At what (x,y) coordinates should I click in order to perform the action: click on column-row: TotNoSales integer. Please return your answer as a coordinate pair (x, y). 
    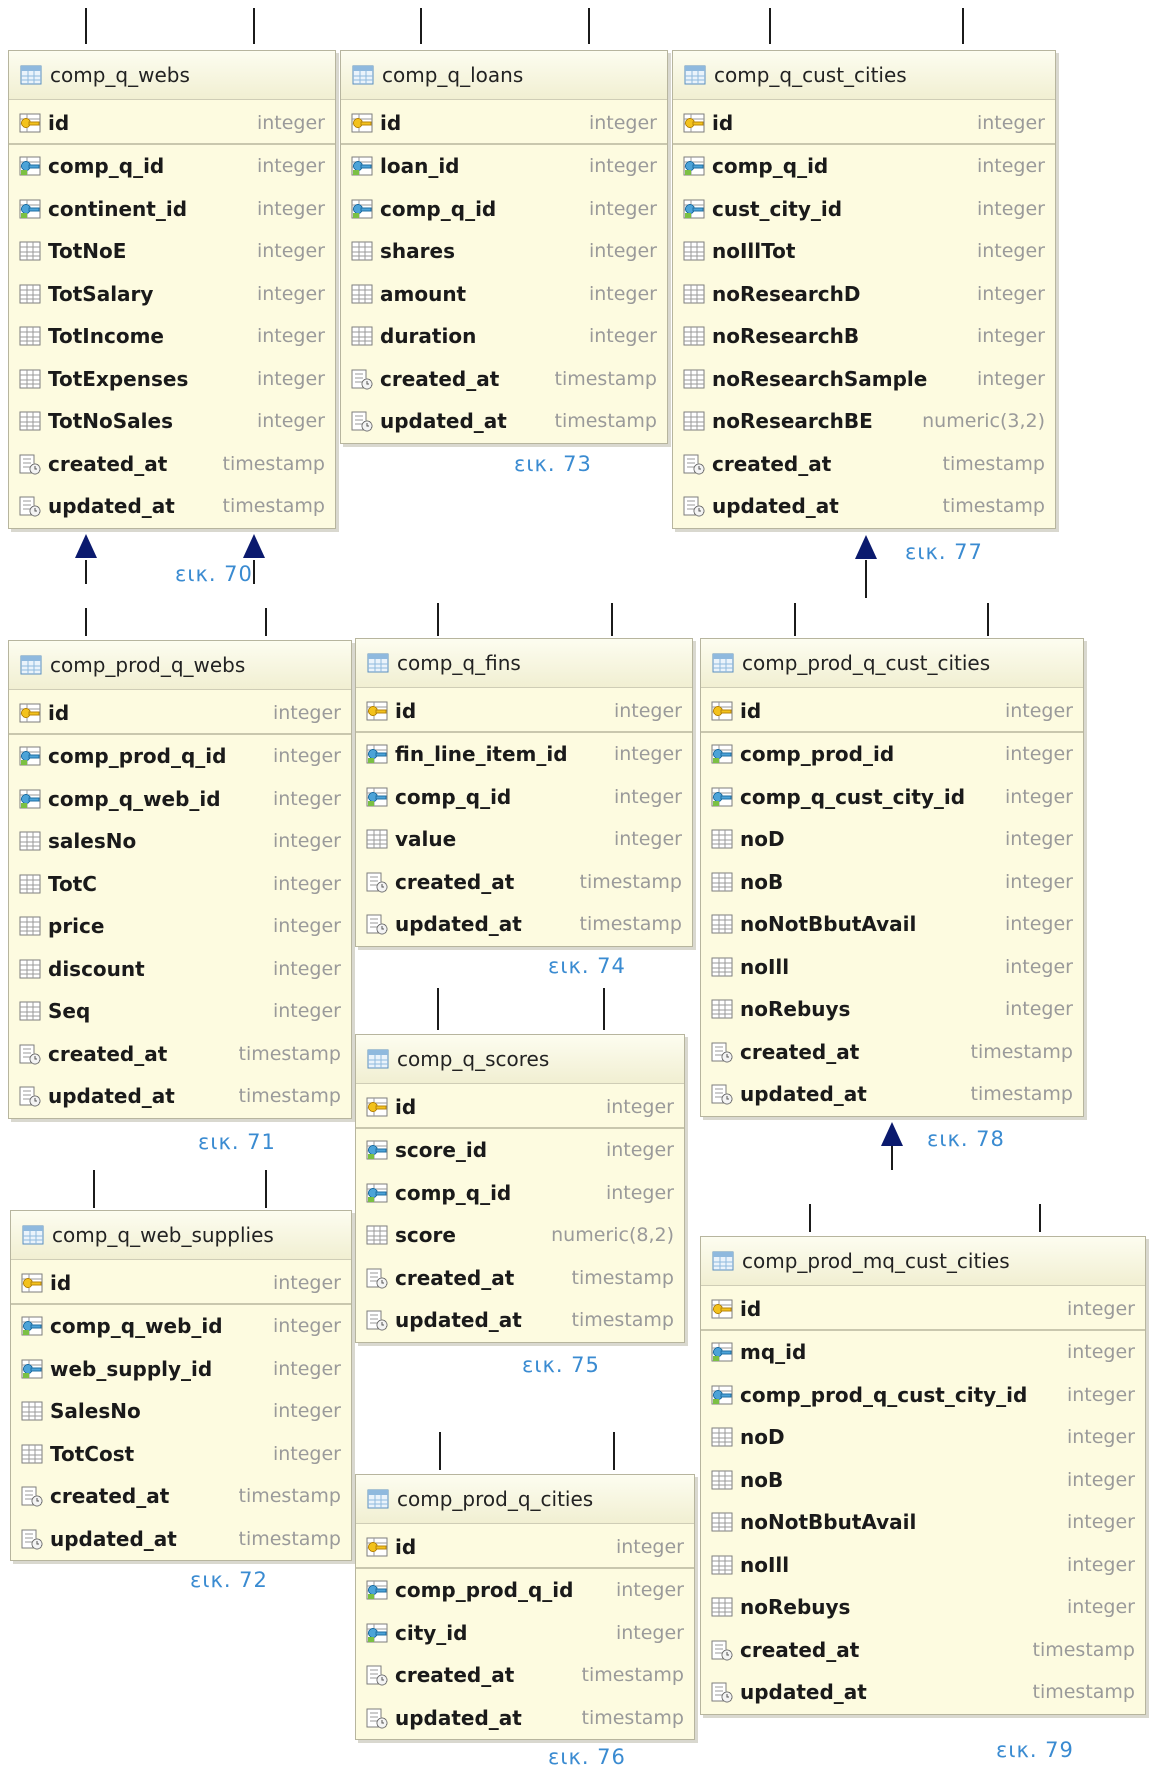
    Looking at the image, I should click on (172, 421).